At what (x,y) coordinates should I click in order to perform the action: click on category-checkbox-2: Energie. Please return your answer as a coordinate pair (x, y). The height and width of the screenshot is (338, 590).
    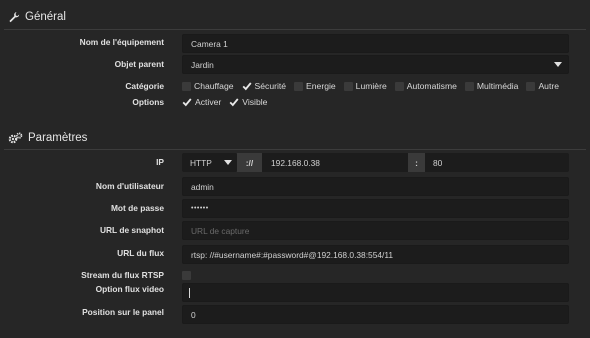
    Looking at the image, I should click on (315, 86).